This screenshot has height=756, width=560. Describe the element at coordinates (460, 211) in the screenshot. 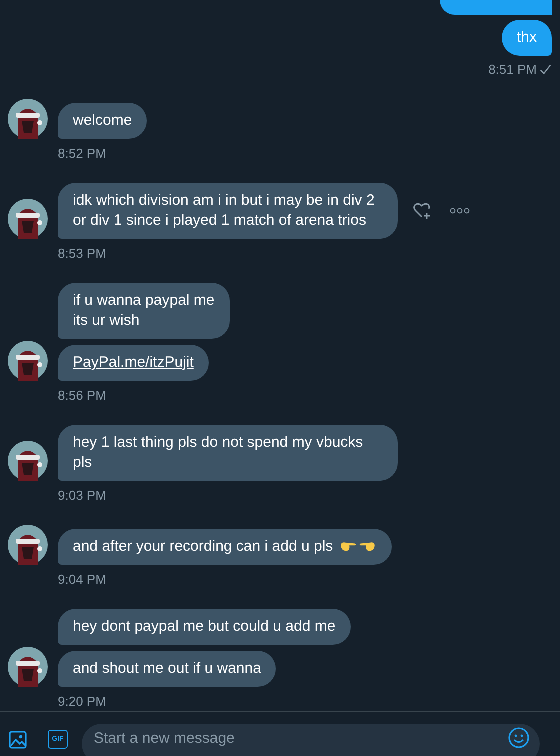

I see `more-icon` at that location.